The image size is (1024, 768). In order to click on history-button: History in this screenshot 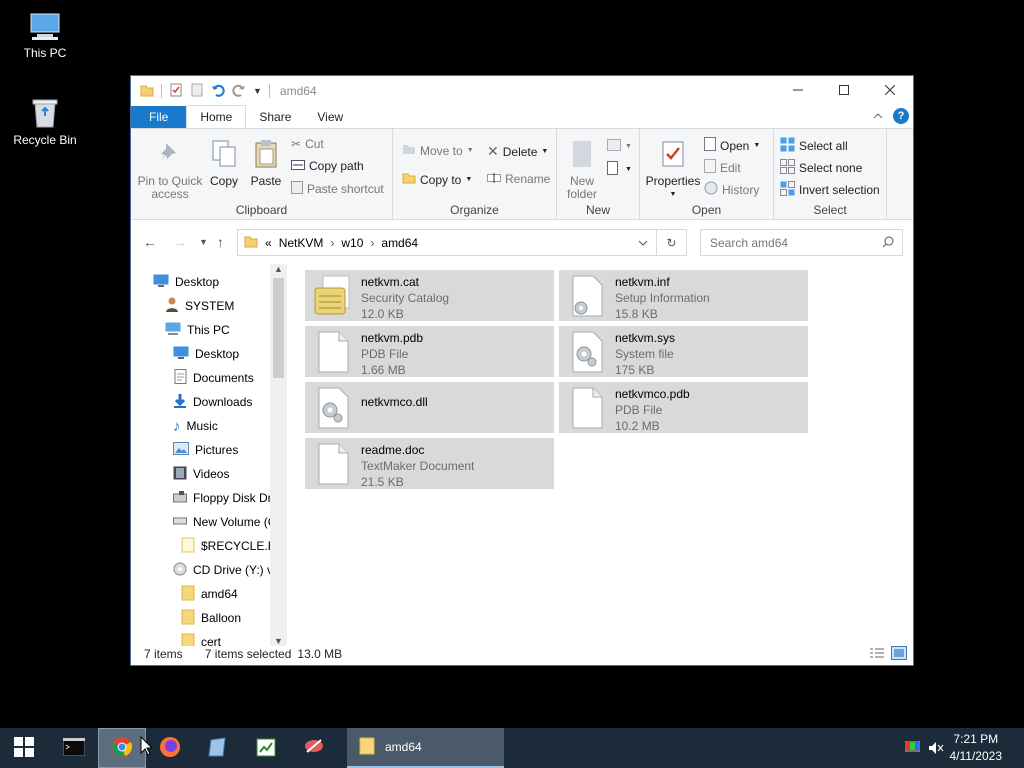, I will do `click(731, 189)`.